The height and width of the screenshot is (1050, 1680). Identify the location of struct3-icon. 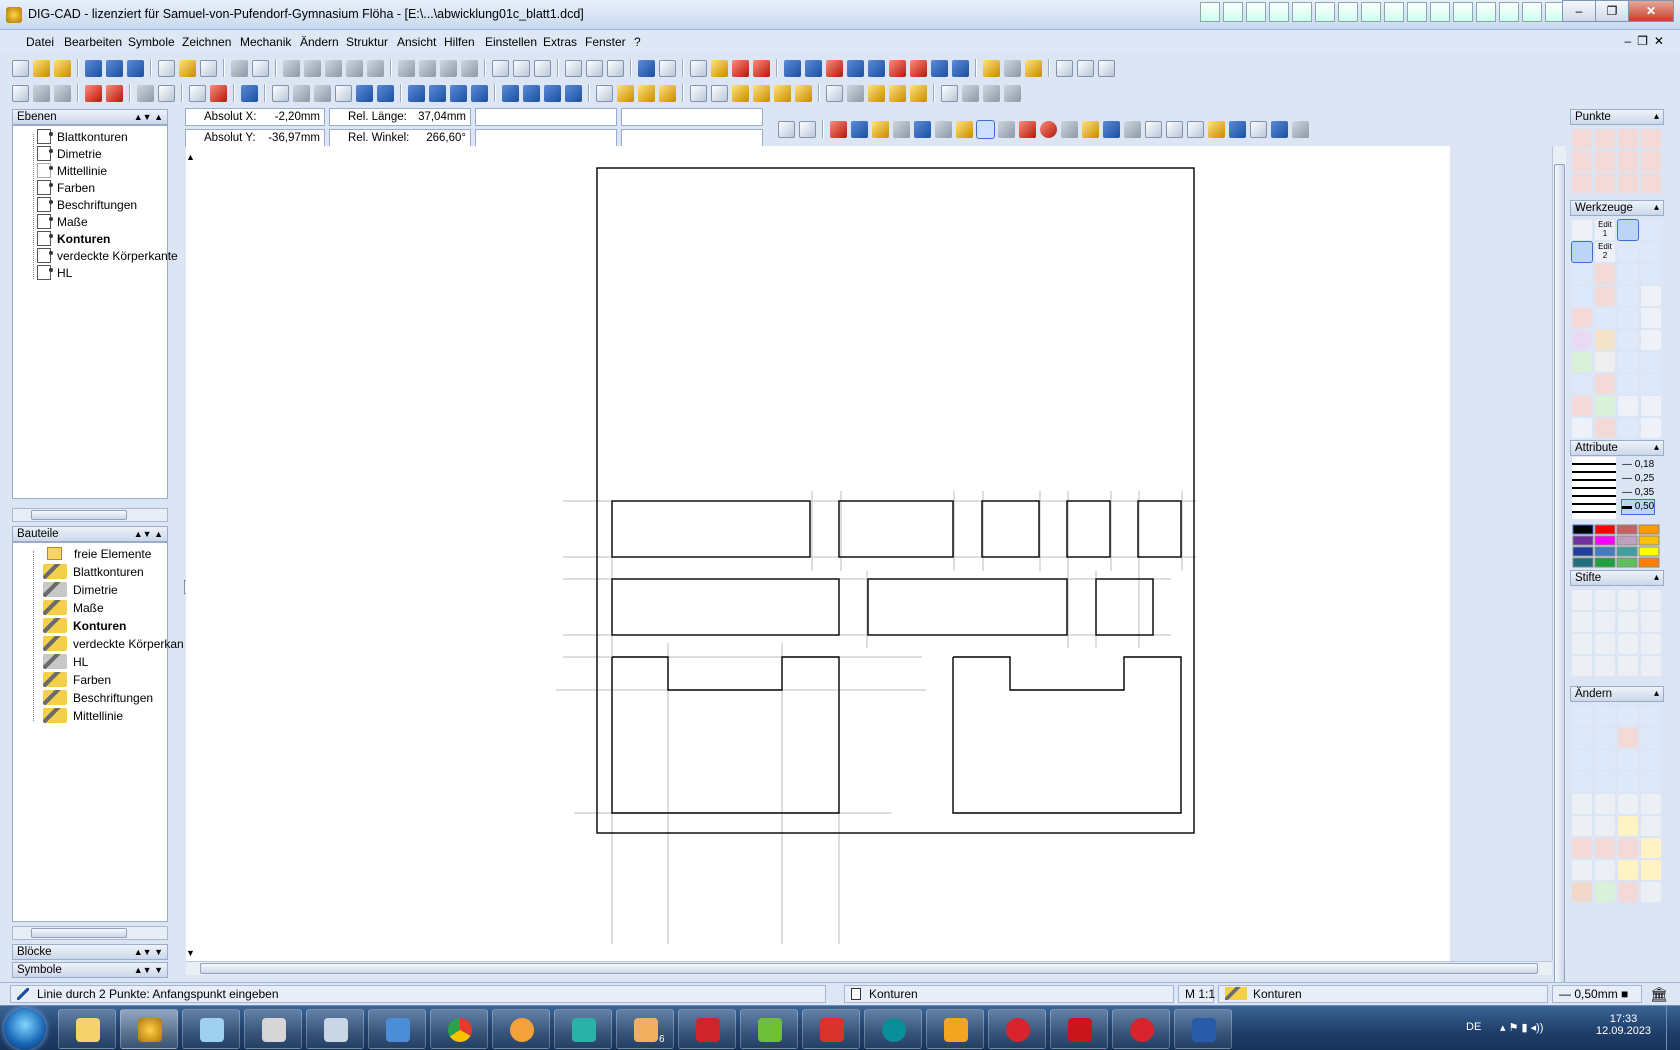
(740, 93).